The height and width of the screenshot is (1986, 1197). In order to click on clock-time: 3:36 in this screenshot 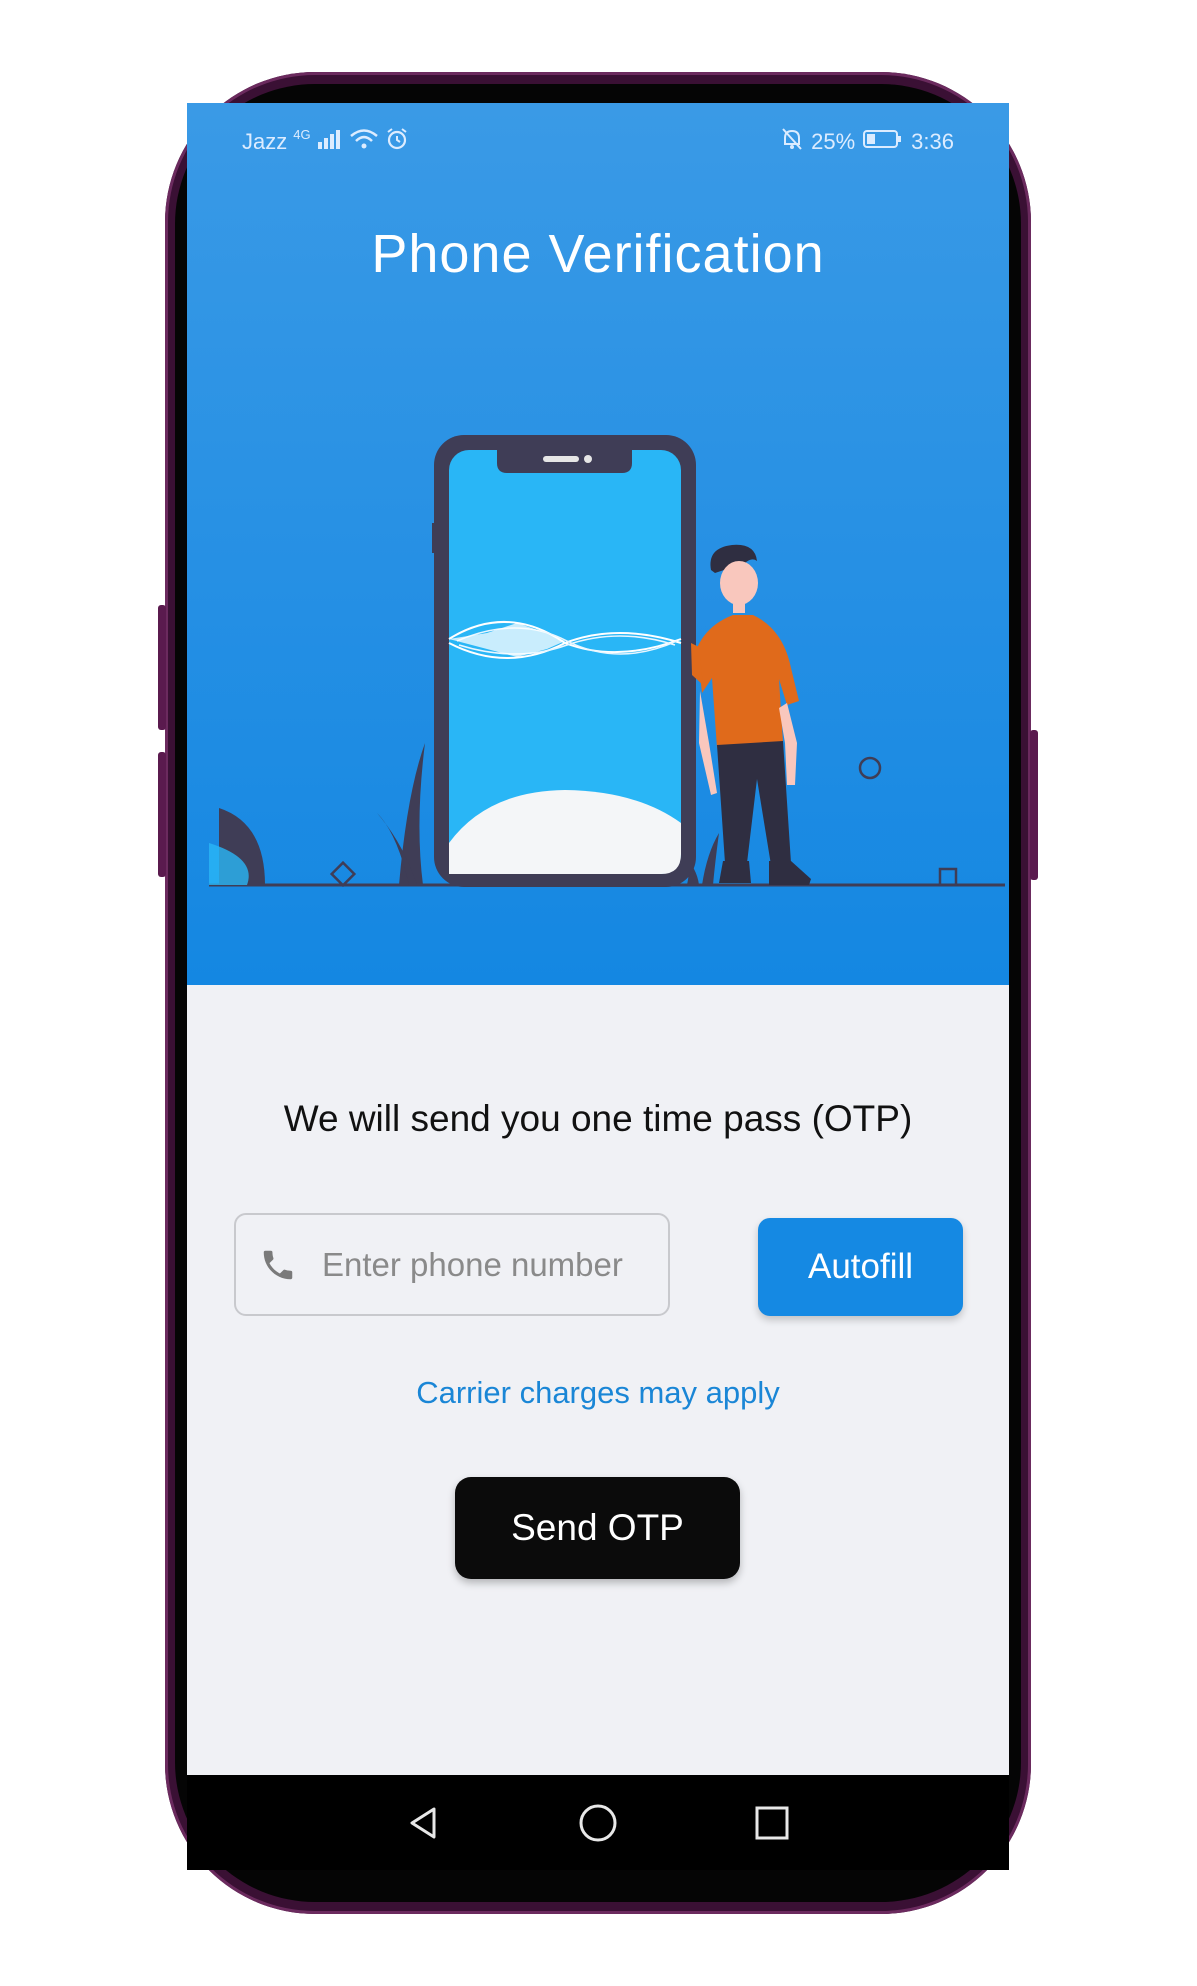, I will do `click(932, 141)`.